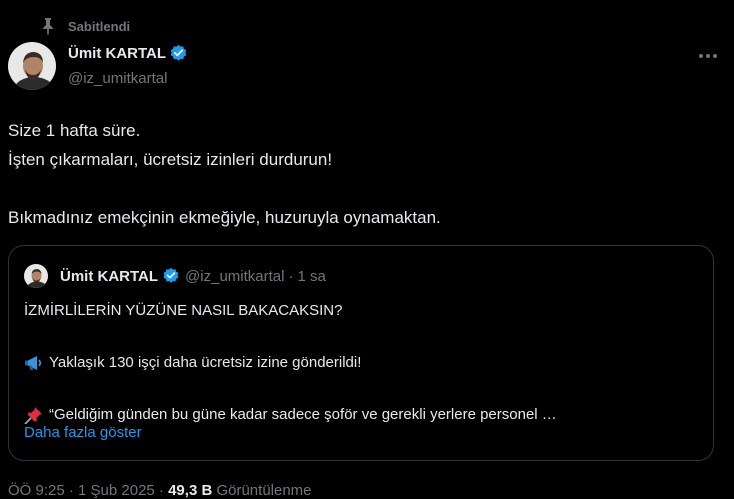 The width and height of the screenshot is (734, 499). Describe the element at coordinates (109, 276) in the screenshot. I see `quoted-author-name: Ümit KARTAL` at that location.